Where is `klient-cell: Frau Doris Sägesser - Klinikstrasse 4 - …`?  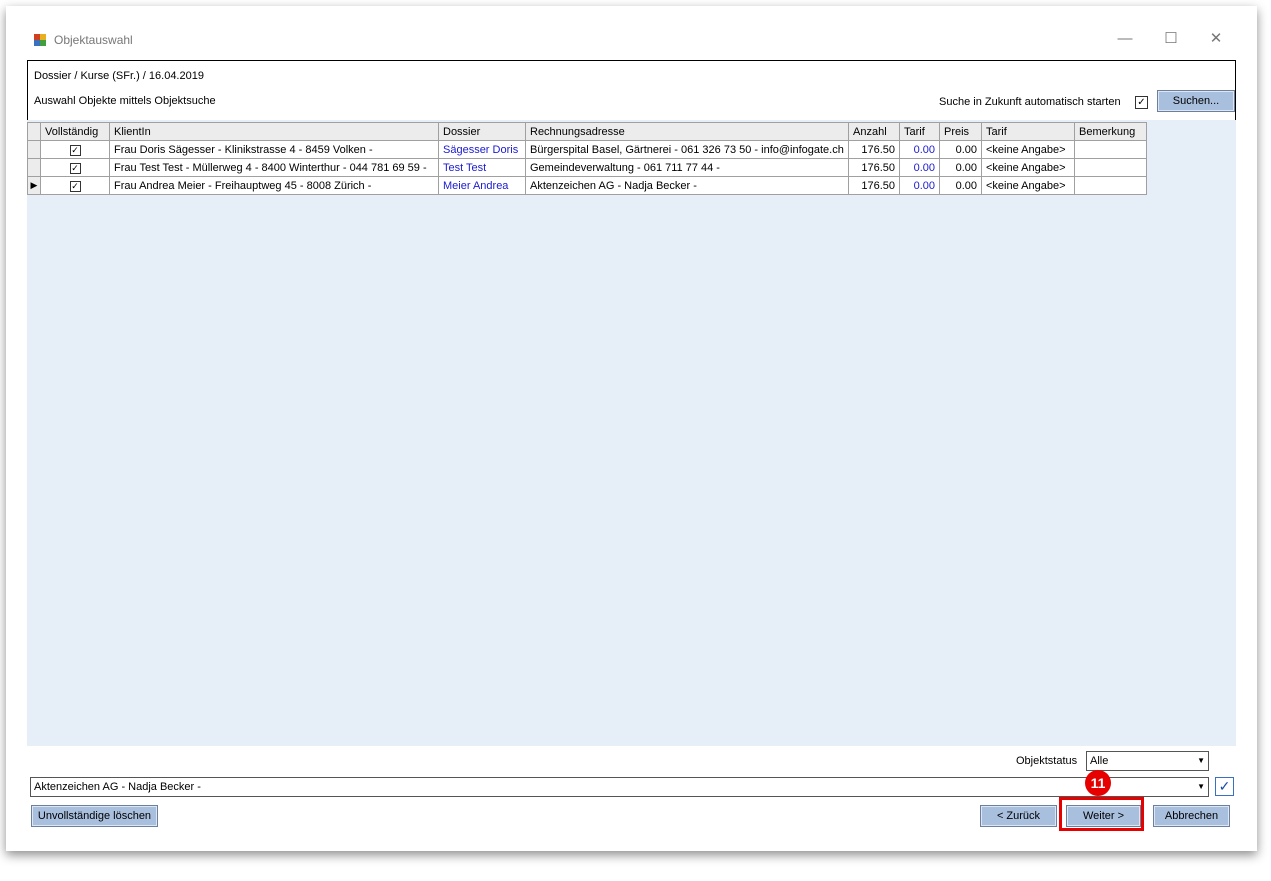 klient-cell: Frau Doris Sägesser - Klinikstrasse 4 - … is located at coordinates (274, 149).